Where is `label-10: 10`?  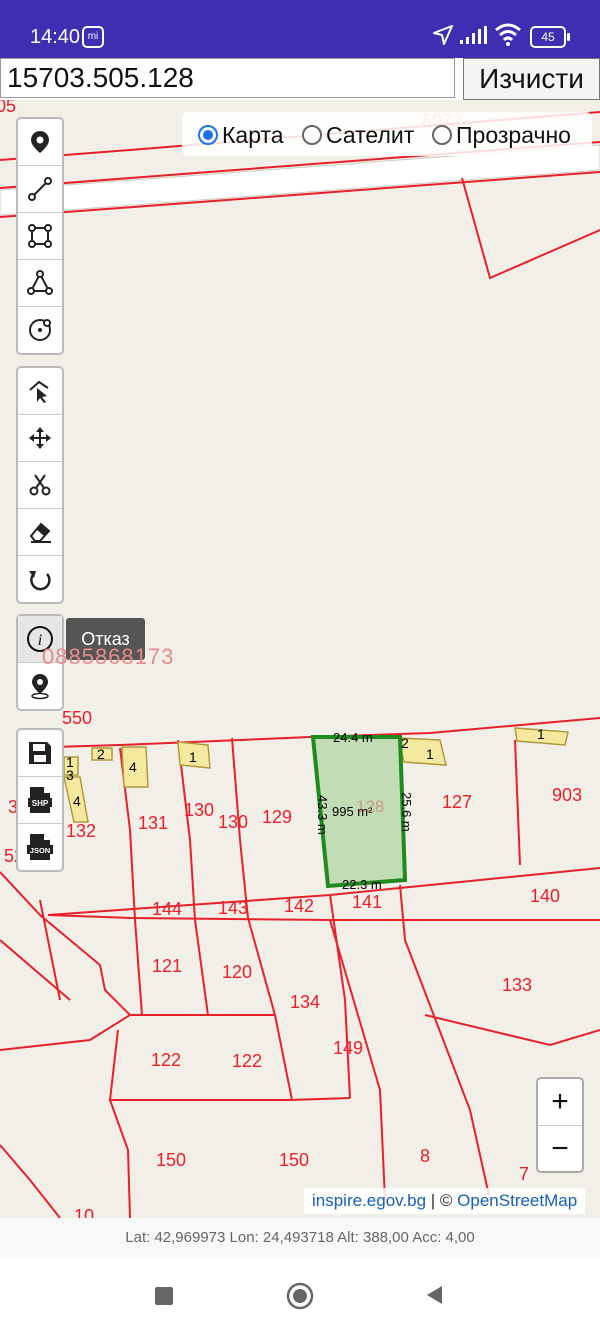
label-10: 10 is located at coordinates (84, 1212).